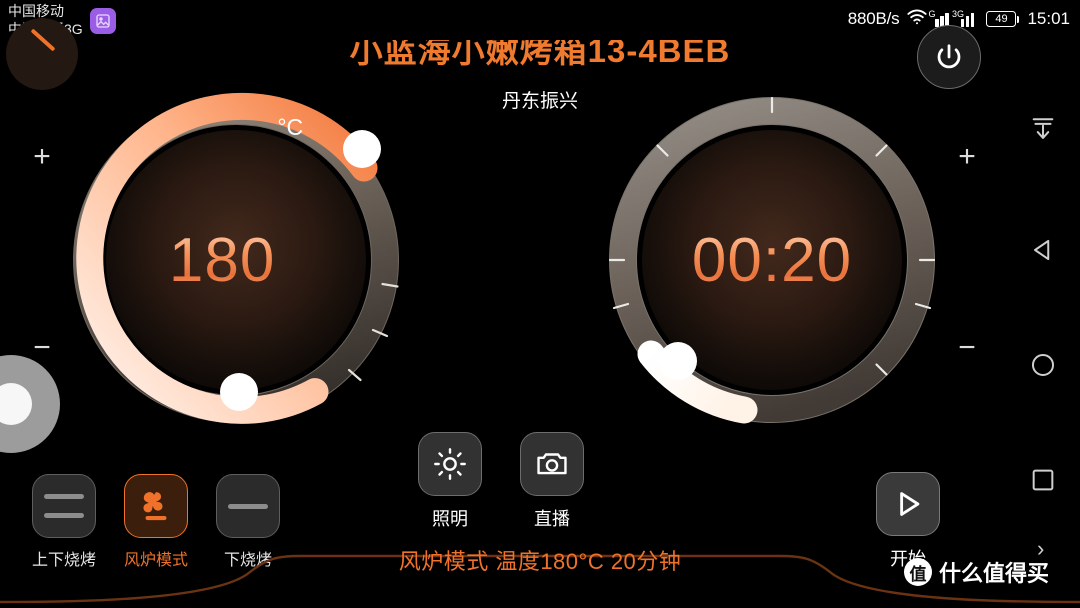 Image resolution: width=1080 pixels, height=608 pixels. Describe the element at coordinates (540, 20) in the screenshot. I see `status-bar: 中国移动 中国联通3G 880B/s G` at that location.